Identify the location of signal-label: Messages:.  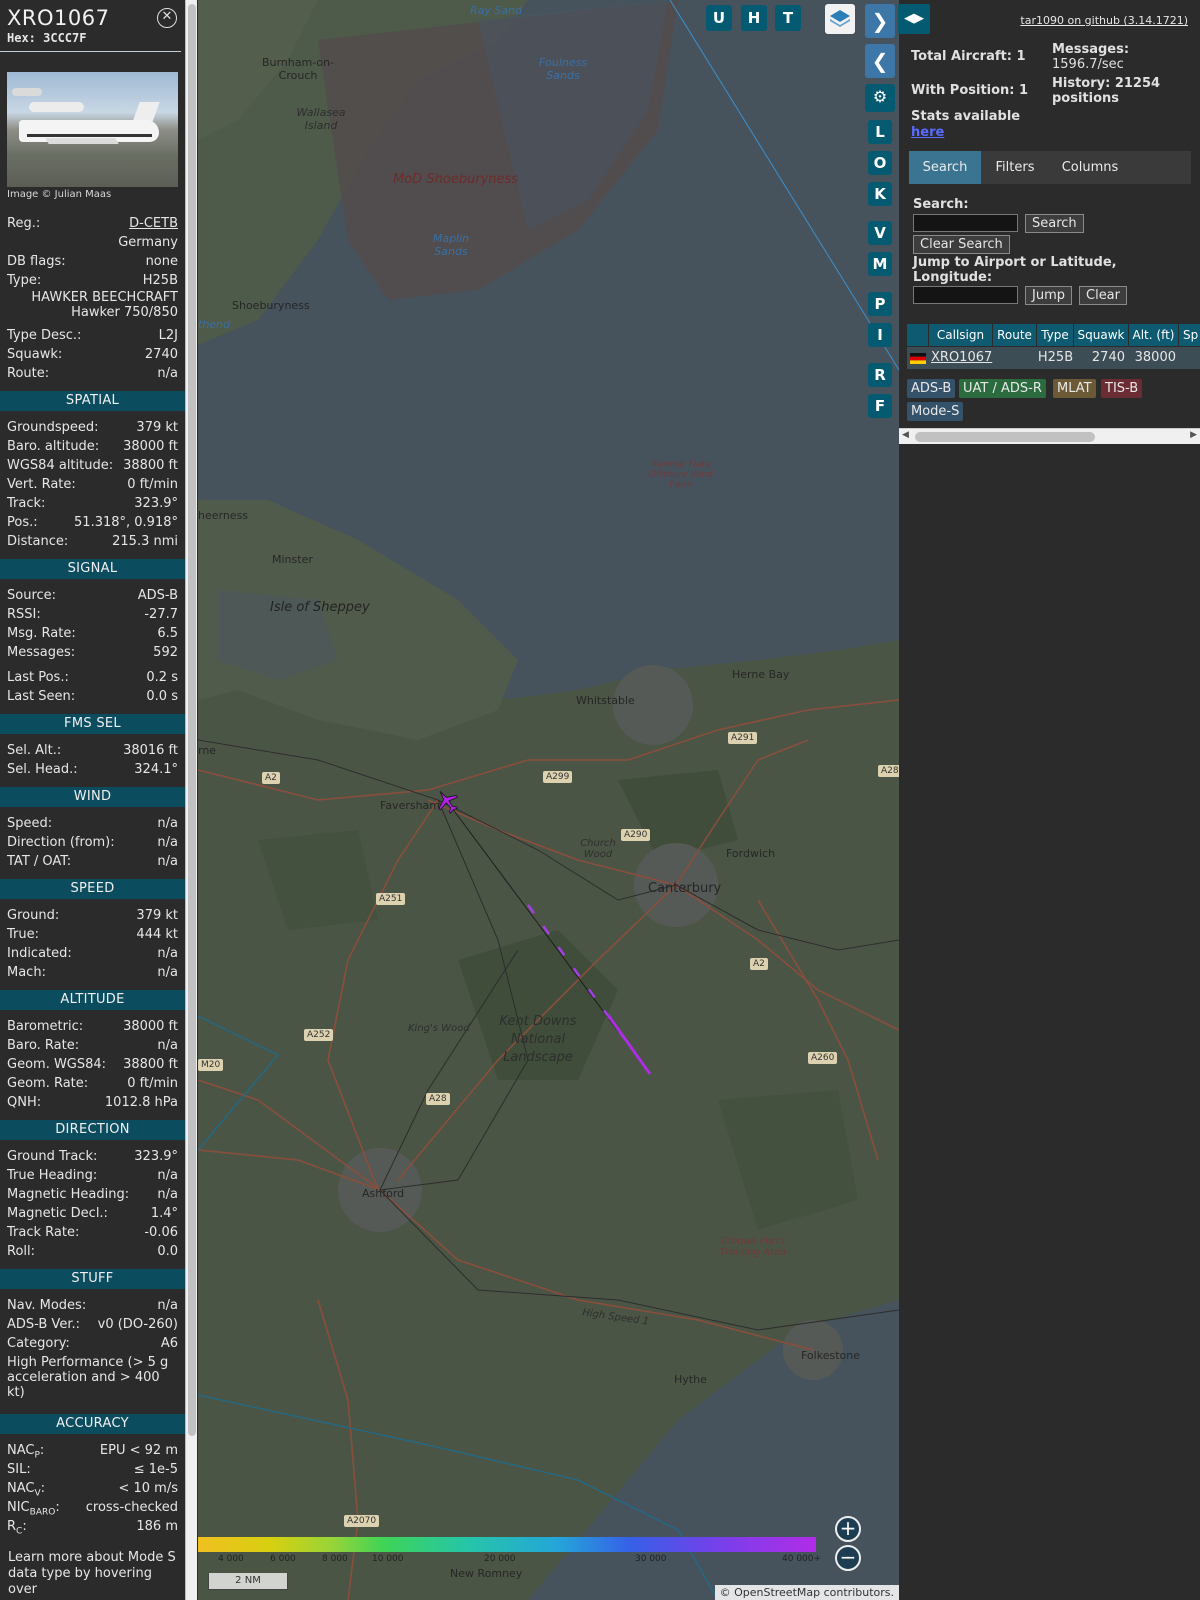
(41, 652).